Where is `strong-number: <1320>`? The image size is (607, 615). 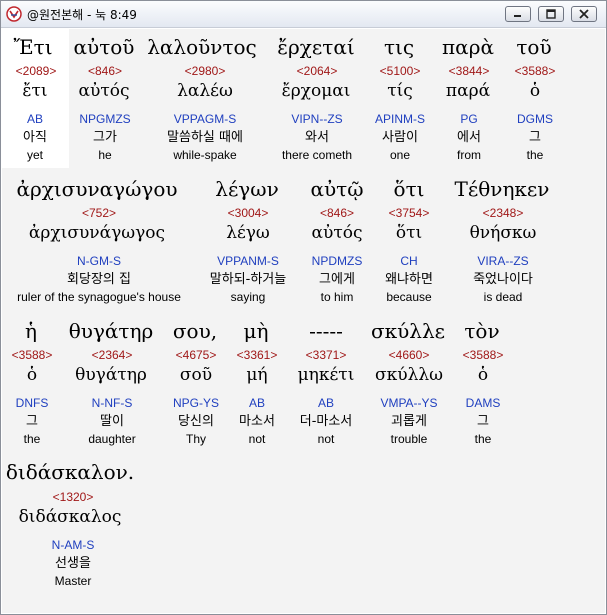
strong-number: <1320> is located at coordinates (73, 497).